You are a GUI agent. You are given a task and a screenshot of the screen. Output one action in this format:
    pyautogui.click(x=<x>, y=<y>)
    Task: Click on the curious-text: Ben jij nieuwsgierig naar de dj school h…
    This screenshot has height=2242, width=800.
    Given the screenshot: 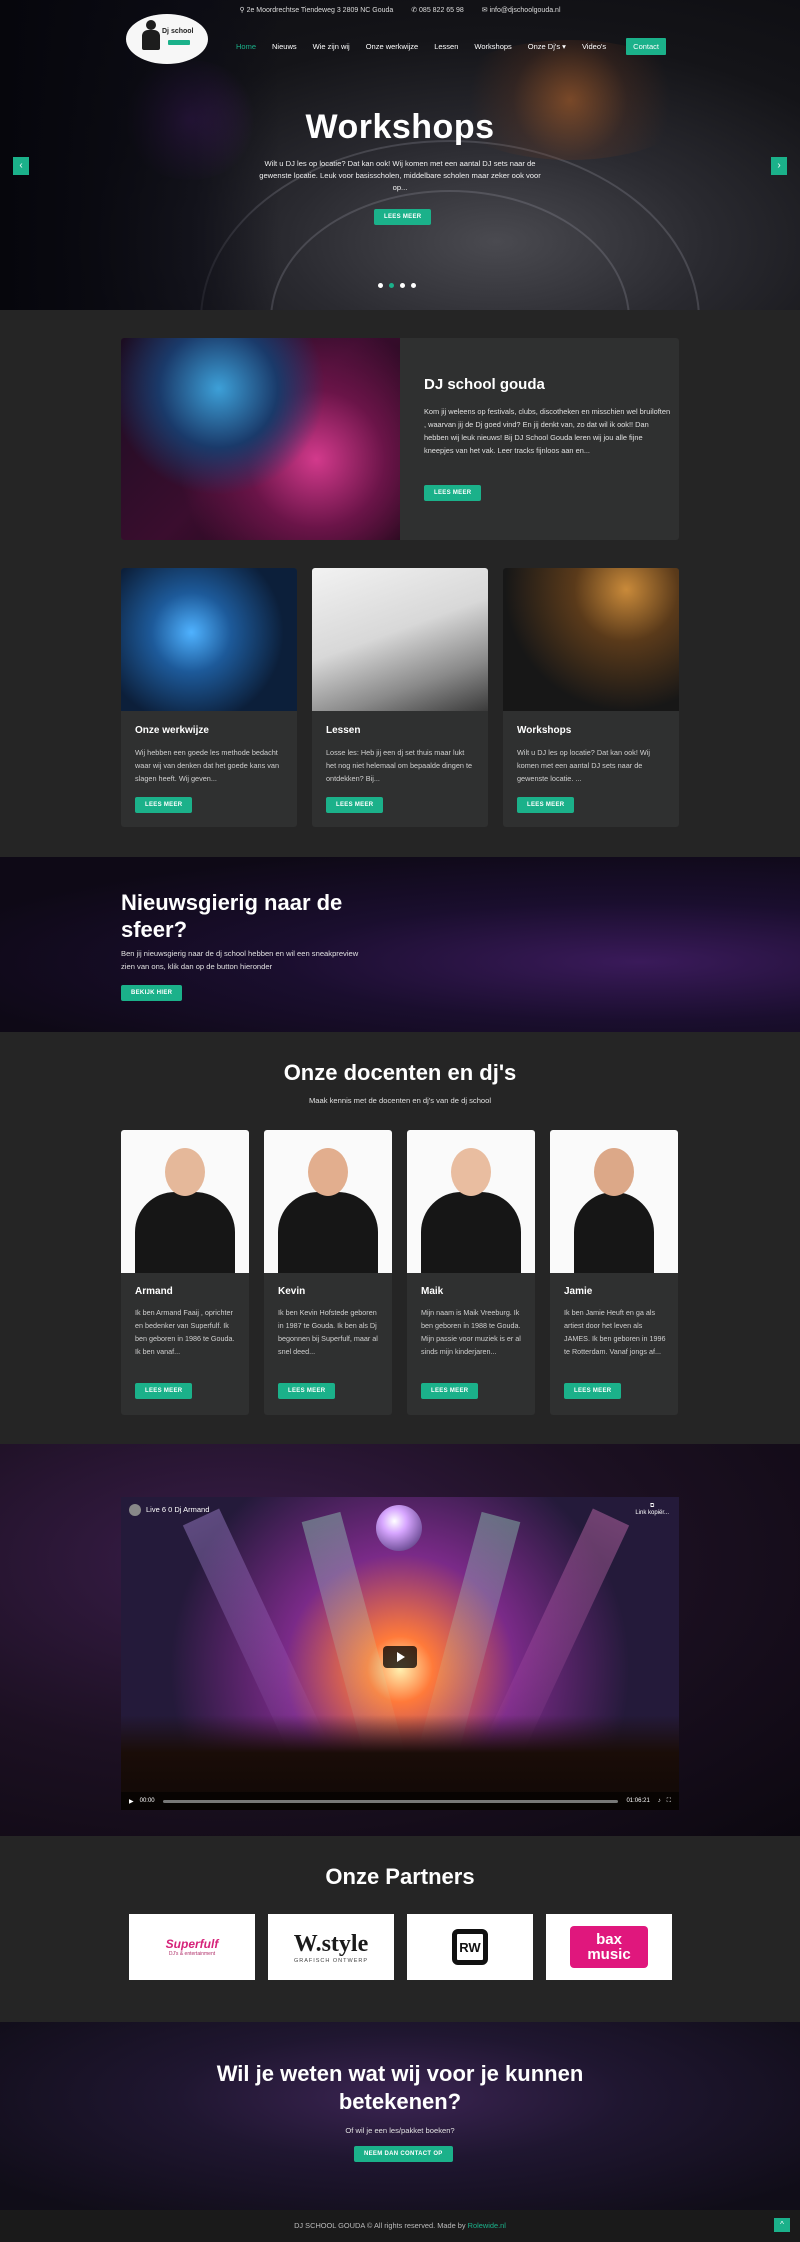 What is the action you would take?
    pyautogui.click(x=240, y=960)
    